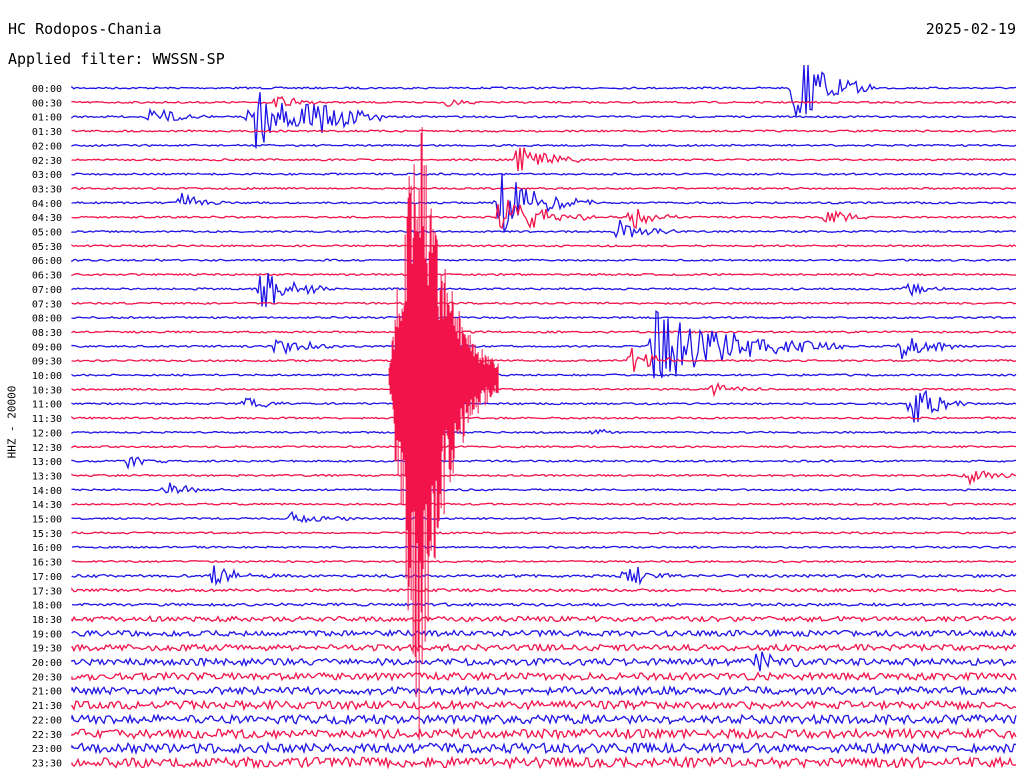  I want to click on row-time-label: 17:30, so click(47, 591).